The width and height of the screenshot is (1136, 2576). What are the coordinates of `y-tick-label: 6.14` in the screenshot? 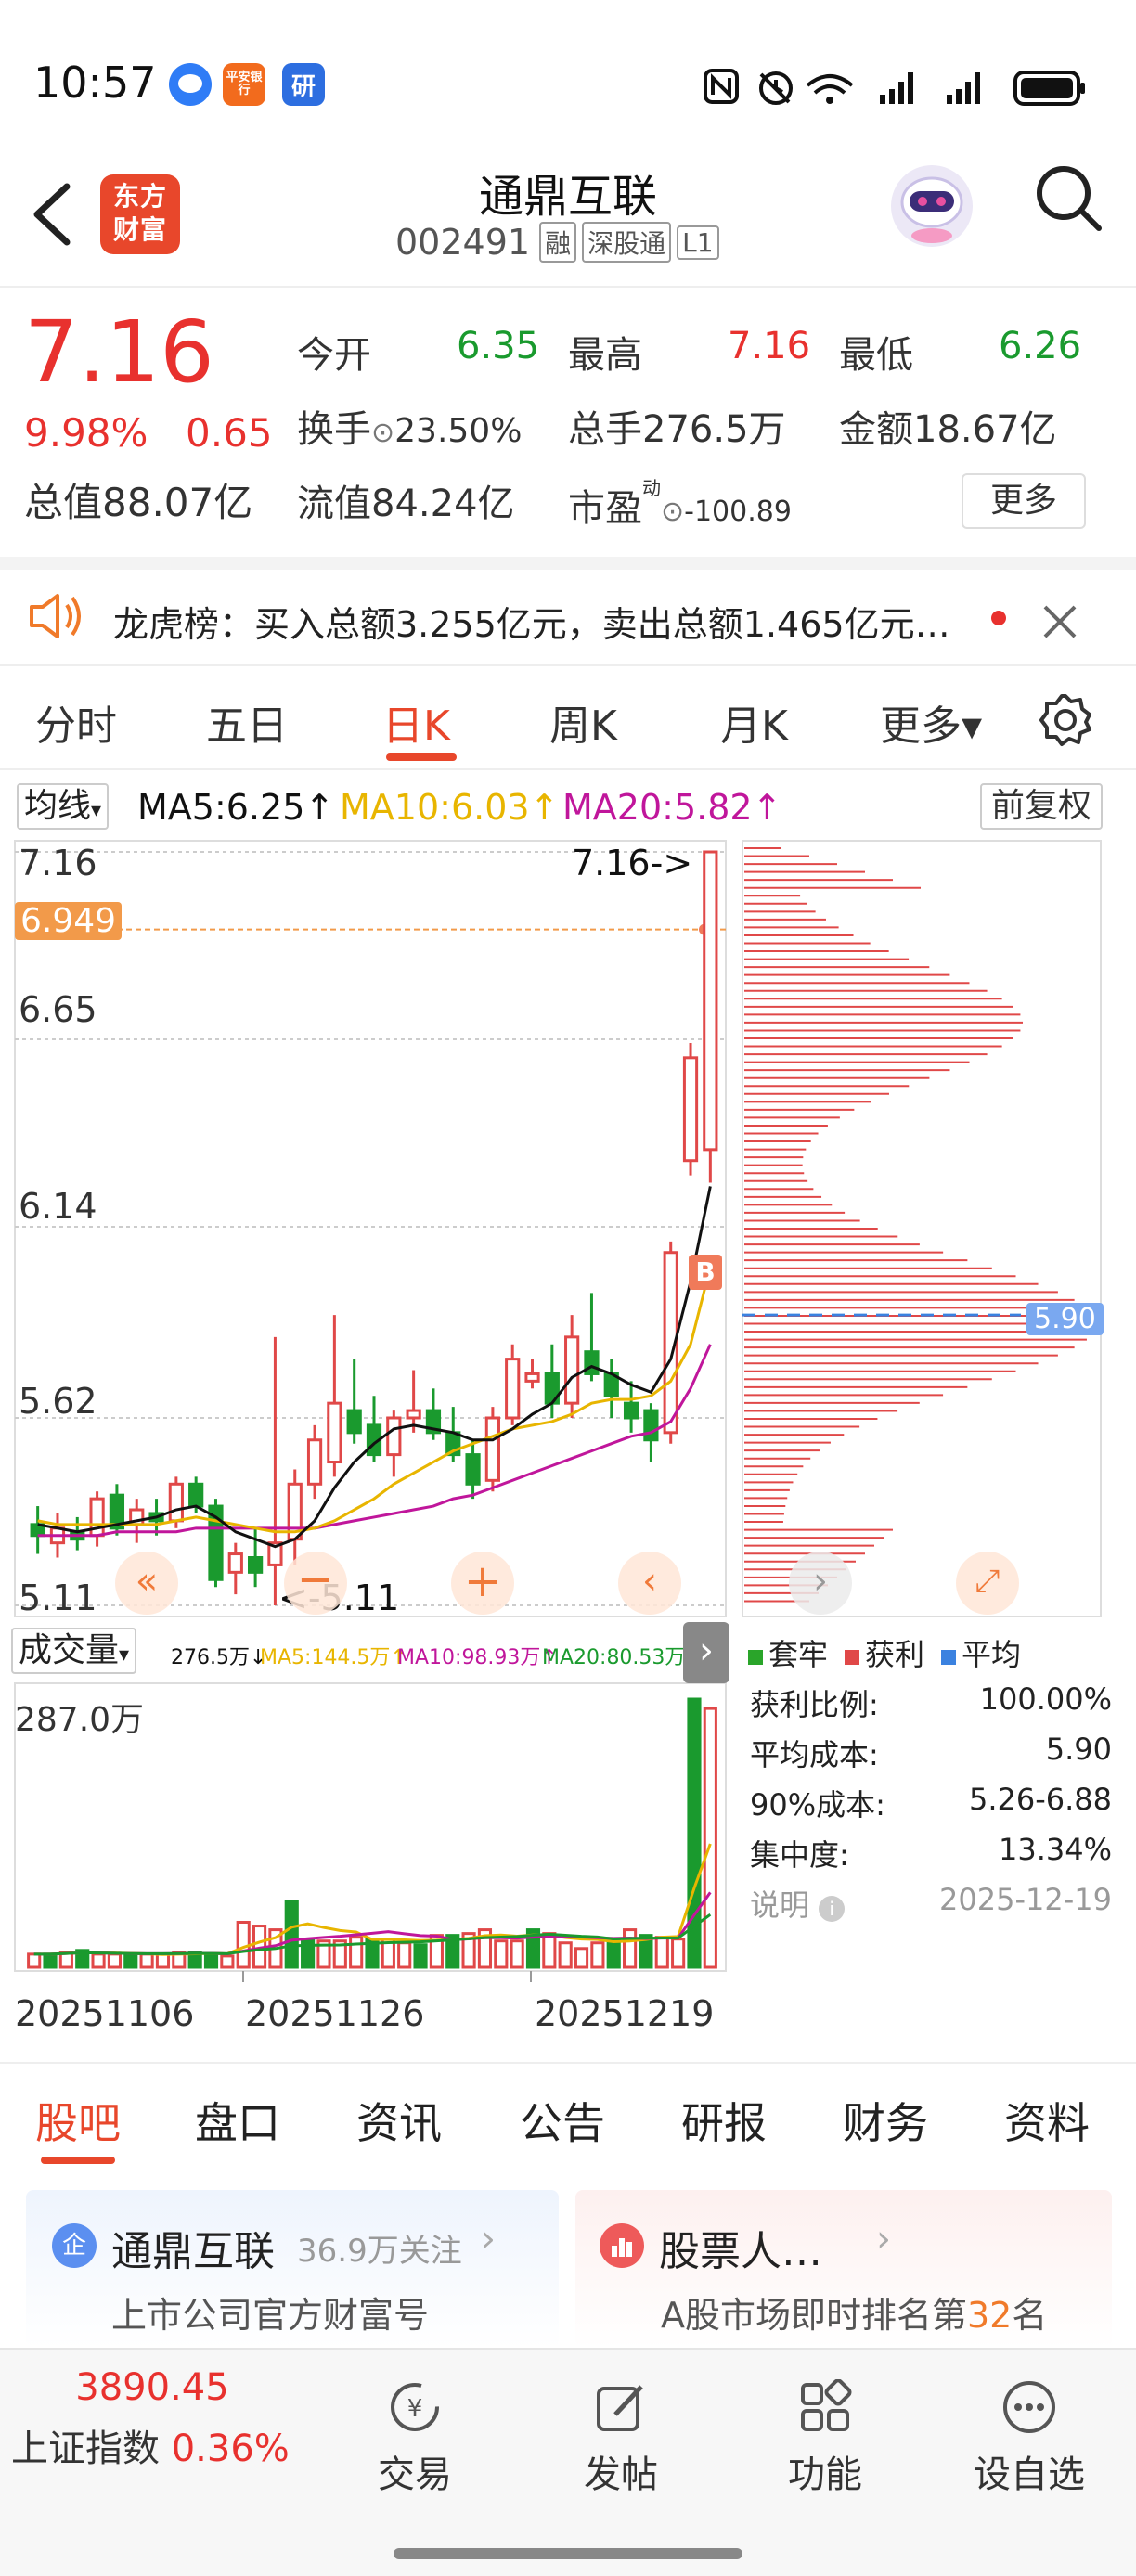 It's located at (58, 1206).